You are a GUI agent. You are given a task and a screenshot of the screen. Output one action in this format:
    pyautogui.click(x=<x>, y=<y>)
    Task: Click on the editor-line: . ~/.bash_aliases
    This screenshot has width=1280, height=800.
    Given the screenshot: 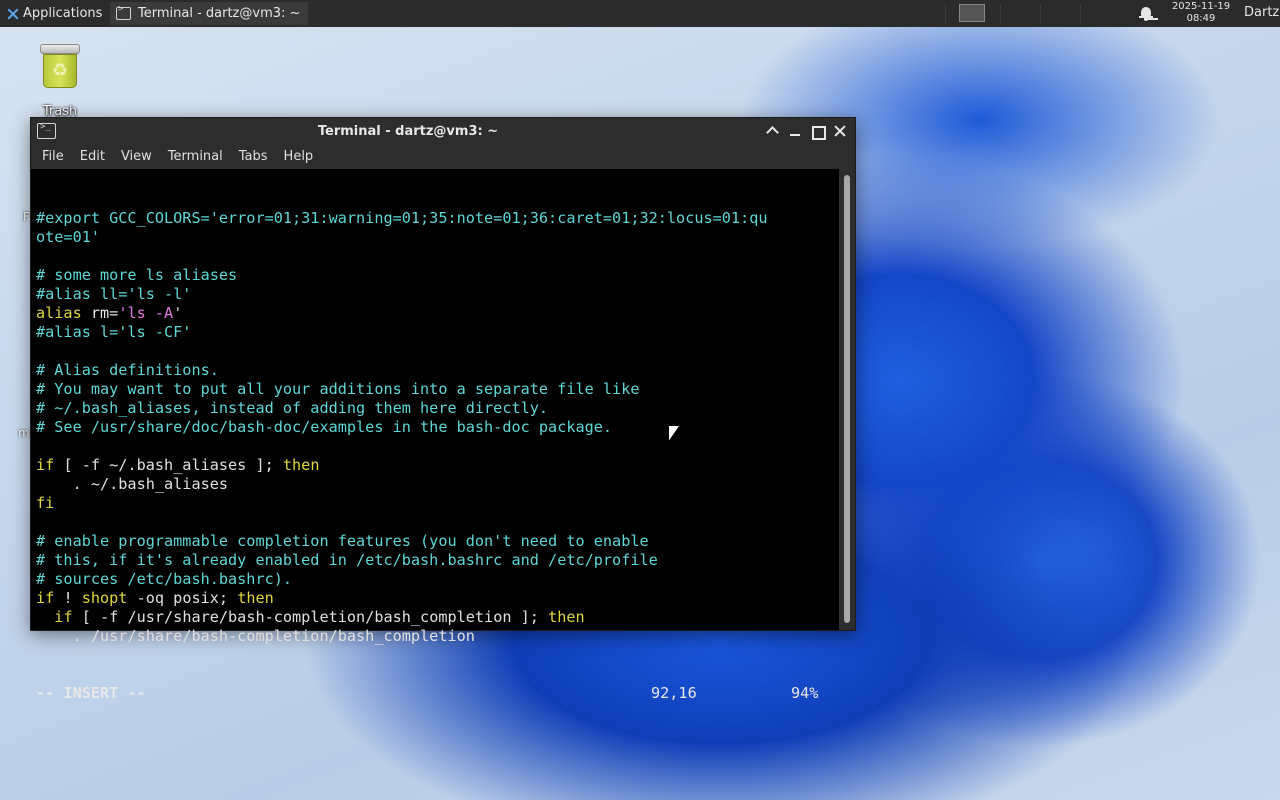 What is the action you would take?
    pyautogui.click(x=437, y=484)
    